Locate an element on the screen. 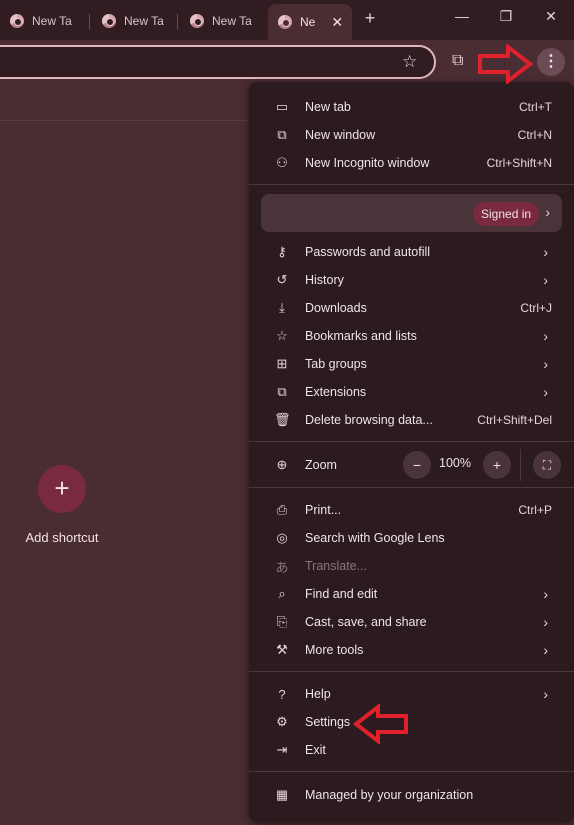 This screenshot has width=574, height=825. menu-item-label: Passwords and autofill is located at coordinates (368, 252).